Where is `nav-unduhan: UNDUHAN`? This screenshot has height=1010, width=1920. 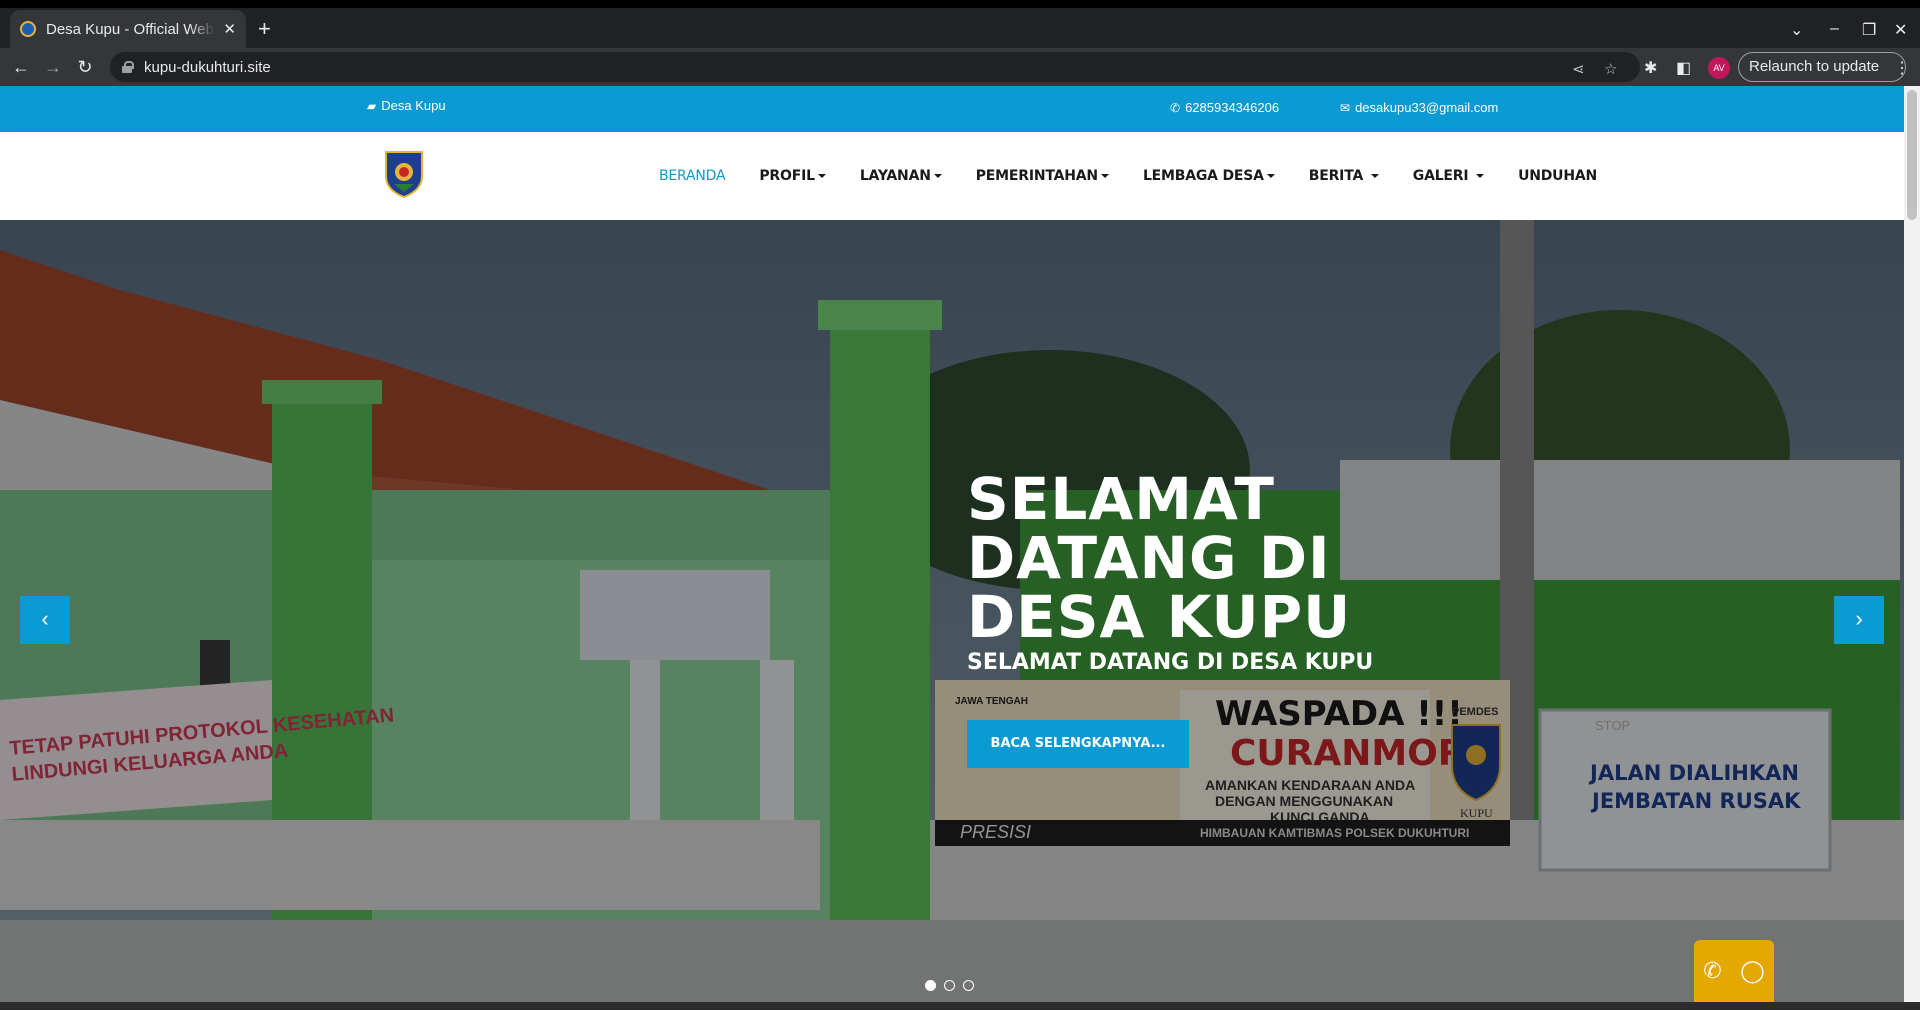 nav-unduhan: UNDUHAN is located at coordinates (1557, 176).